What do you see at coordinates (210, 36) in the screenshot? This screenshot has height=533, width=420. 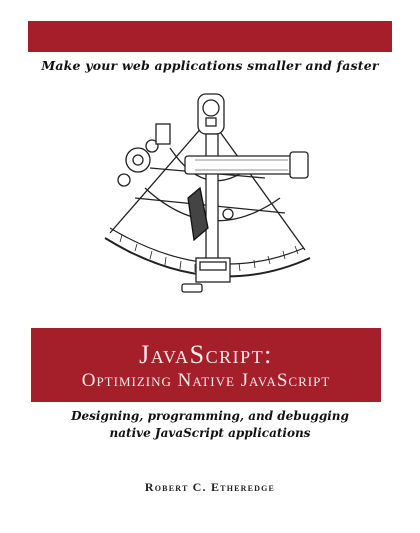 I see `top-color-band` at bounding box center [210, 36].